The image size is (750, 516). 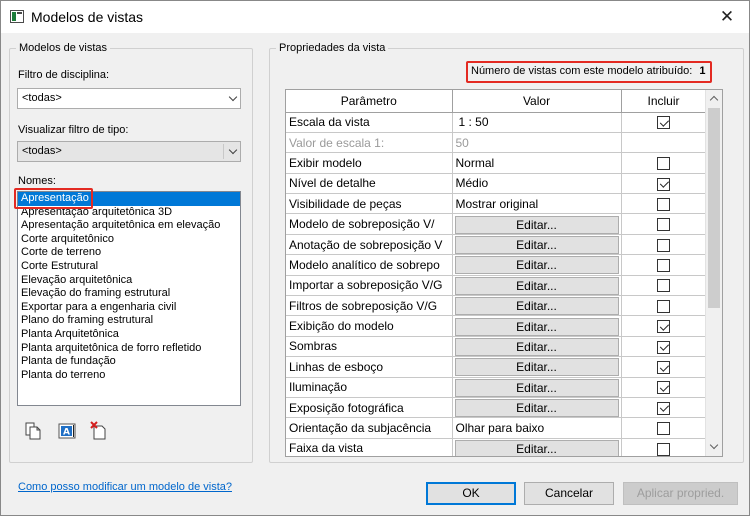 I want to click on scroll-up-icon, so click(x=714, y=99).